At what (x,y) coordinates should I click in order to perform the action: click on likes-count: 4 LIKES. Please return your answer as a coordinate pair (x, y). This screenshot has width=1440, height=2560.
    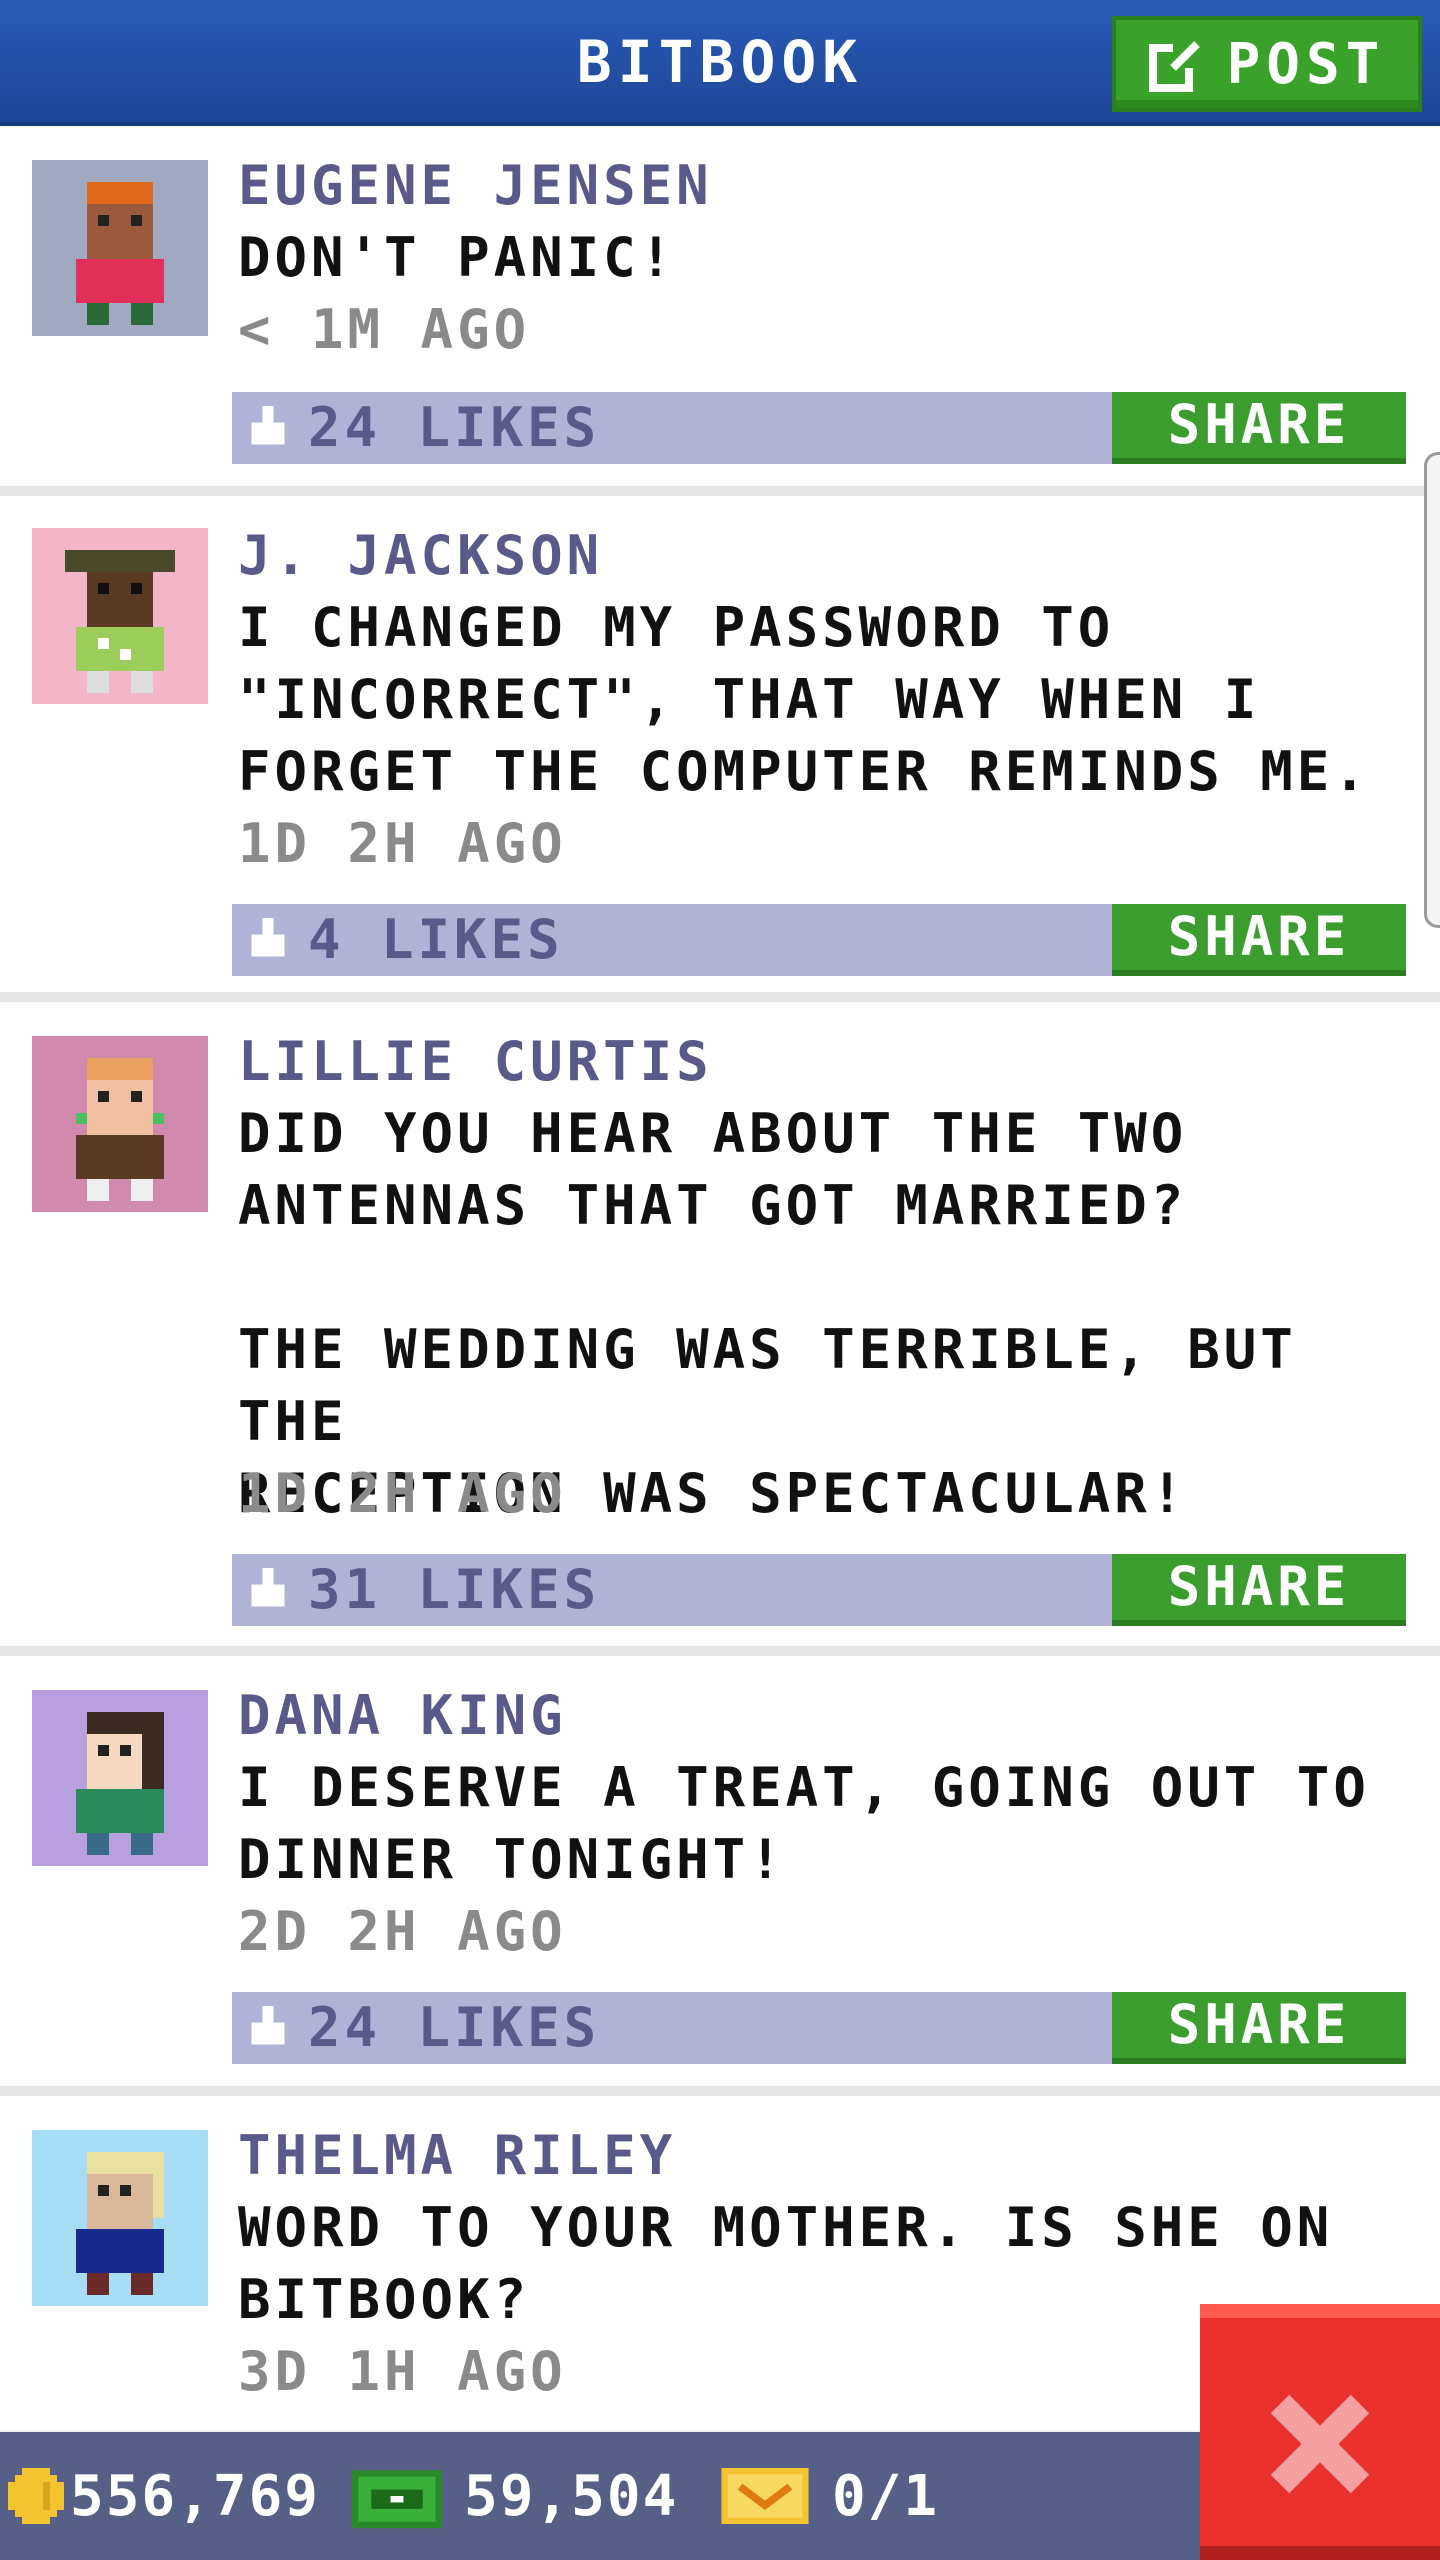
    Looking at the image, I should click on (436, 939).